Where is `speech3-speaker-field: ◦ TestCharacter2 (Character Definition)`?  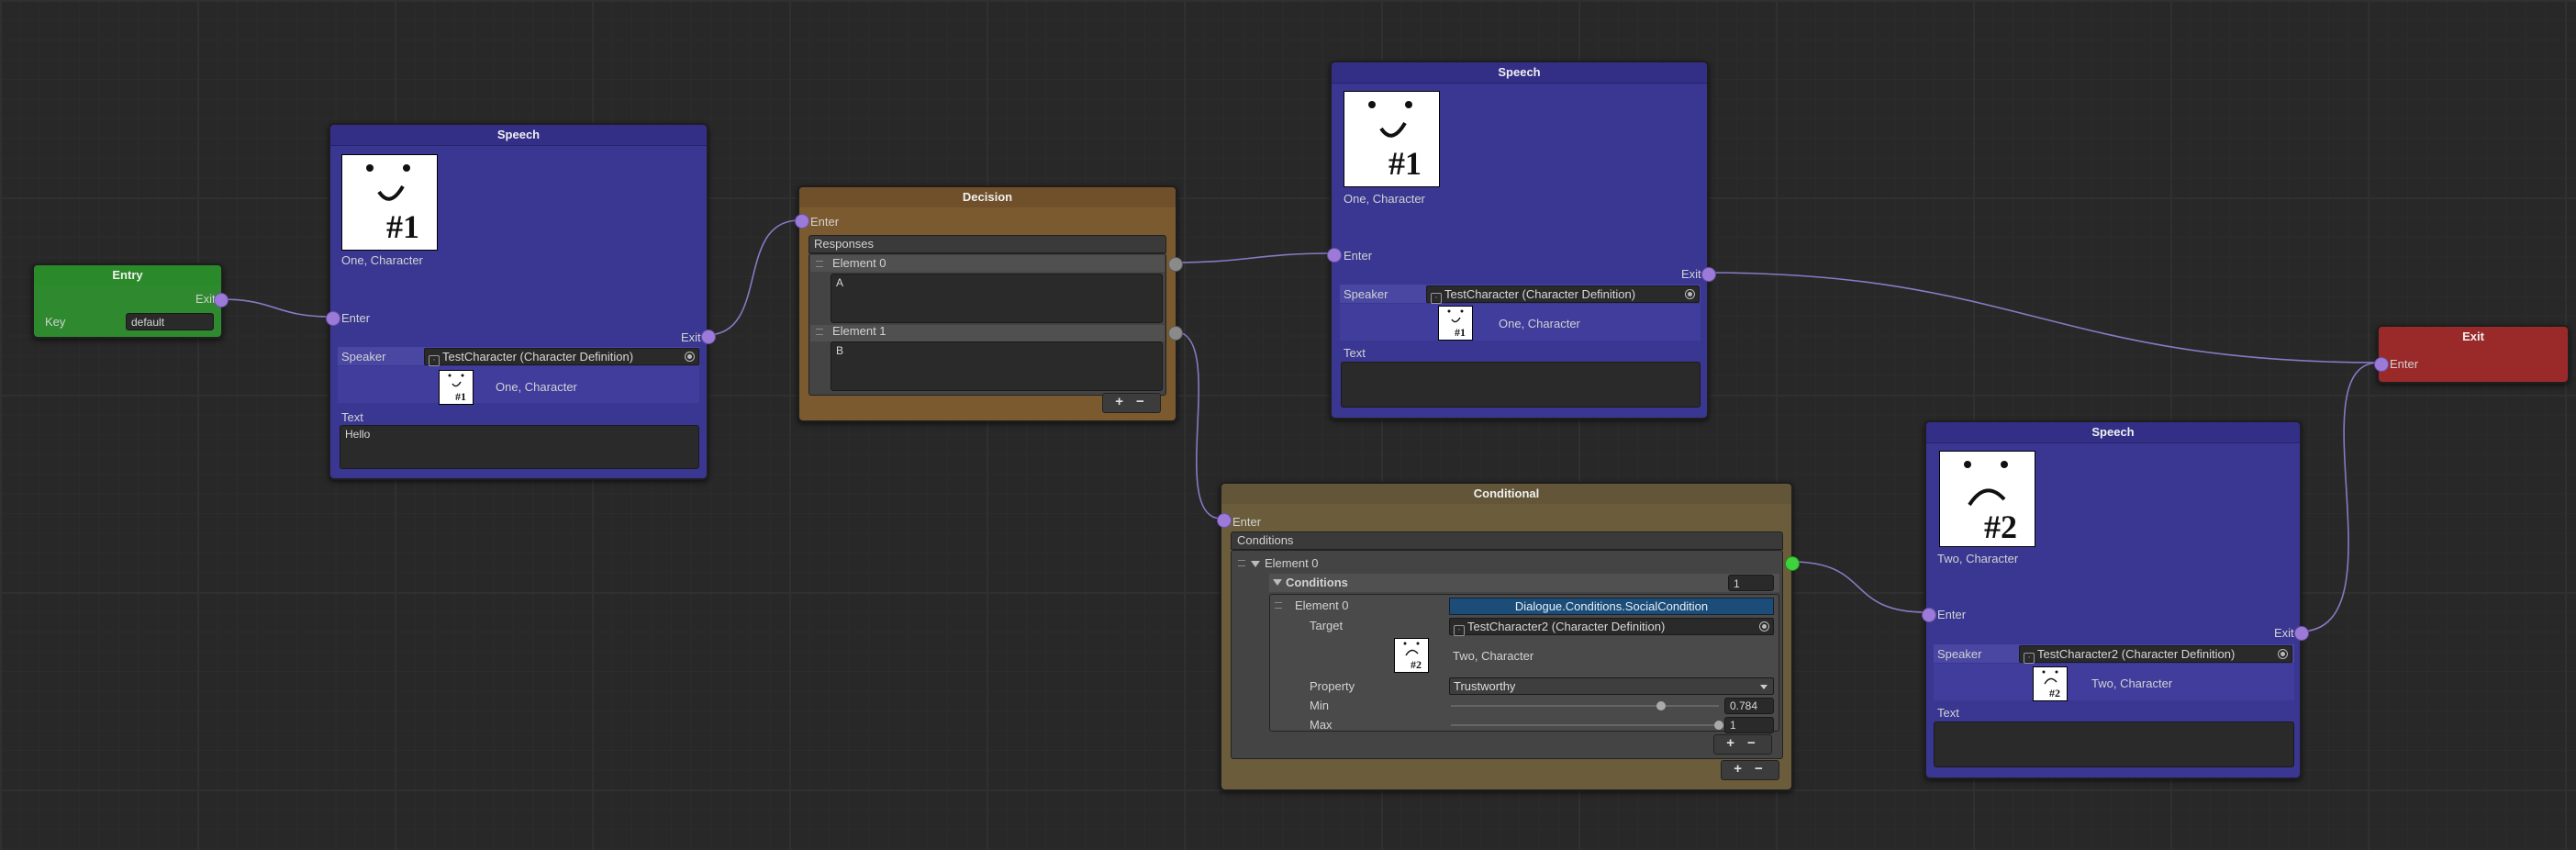
speech3-speaker-field: ◦ TestCharacter2 (Character Definition) is located at coordinates (2155, 654).